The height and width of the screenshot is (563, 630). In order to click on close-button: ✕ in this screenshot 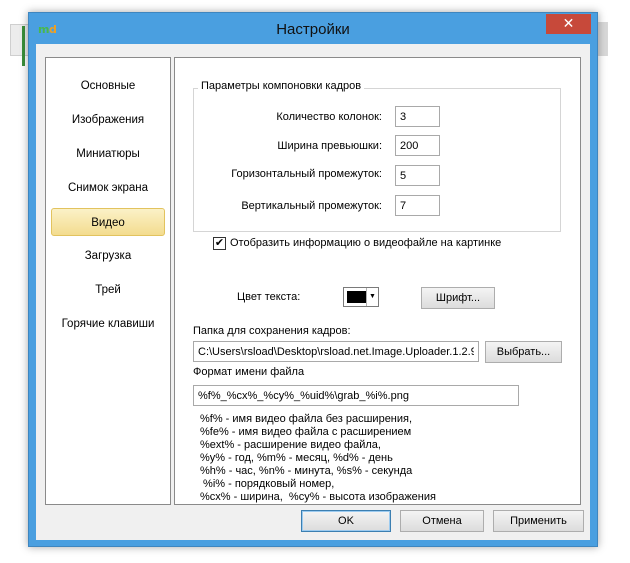, I will do `click(568, 24)`.